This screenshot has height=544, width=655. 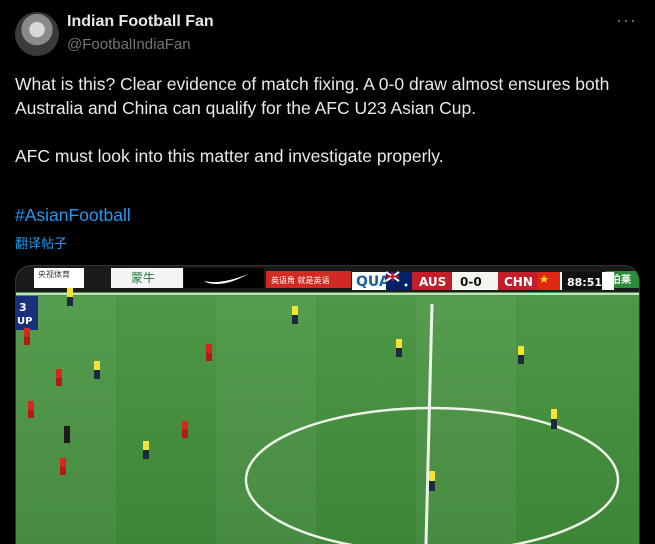 I want to click on translate-post-link: 翻译帖子, so click(x=41, y=242).